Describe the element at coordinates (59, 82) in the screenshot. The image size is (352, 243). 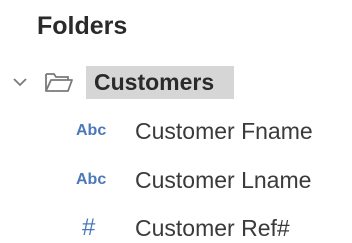
I see `open-folder-icon` at that location.